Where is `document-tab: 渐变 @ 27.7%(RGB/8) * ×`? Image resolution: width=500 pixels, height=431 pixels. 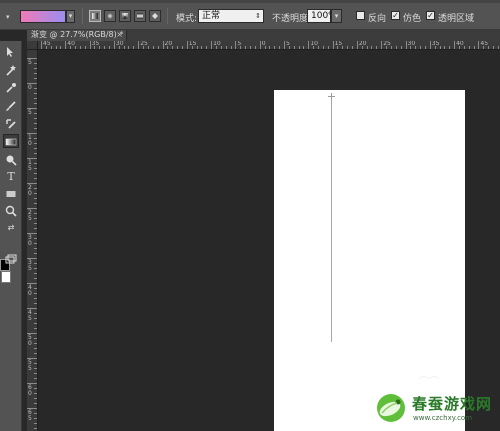 document-tab: 渐变 @ 27.7%(RGB/8) * × is located at coordinates (77, 35).